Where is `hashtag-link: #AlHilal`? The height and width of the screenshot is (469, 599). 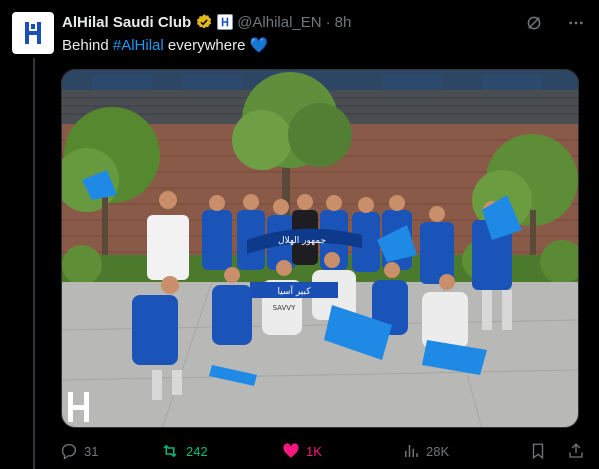
hashtag-link: #AlHilal is located at coordinates (138, 45).